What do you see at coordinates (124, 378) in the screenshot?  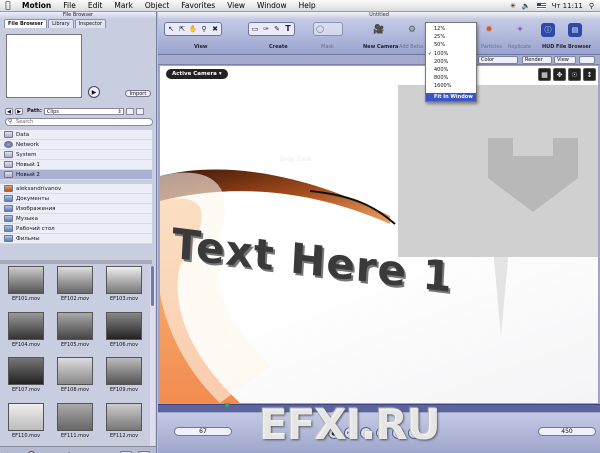 I see `clip-ef109: EF109.mov` at bounding box center [124, 378].